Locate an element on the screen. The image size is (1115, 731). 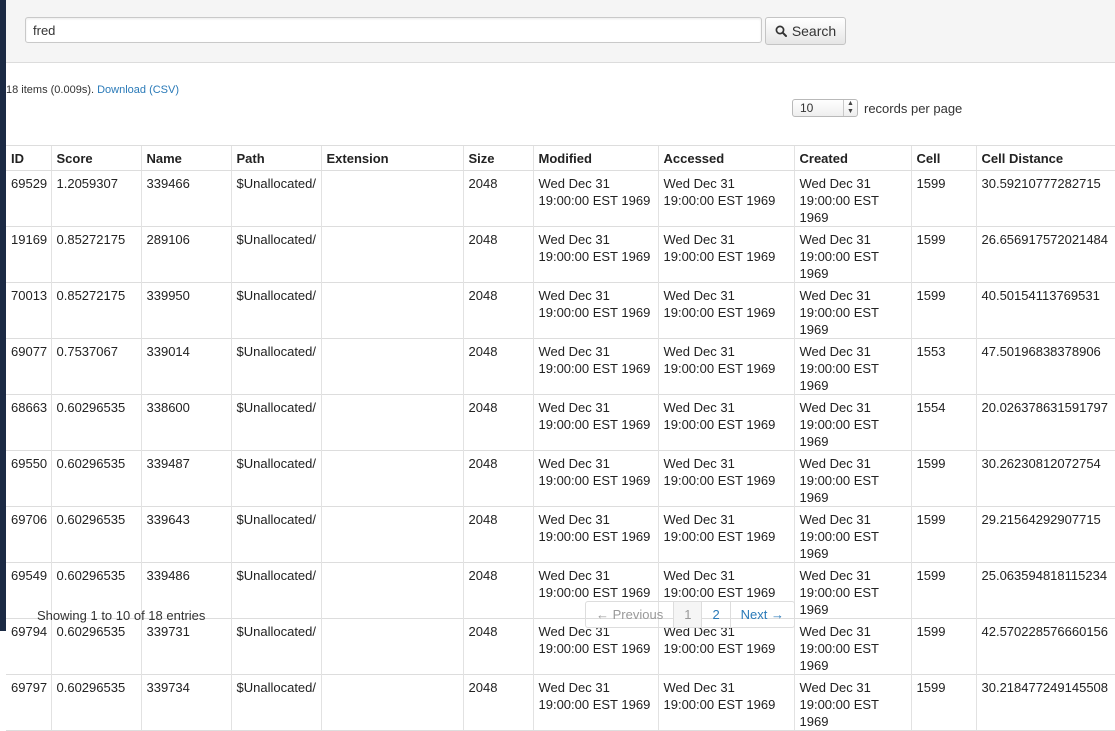
column-header-size: Size is located at coordinates (497, 158).